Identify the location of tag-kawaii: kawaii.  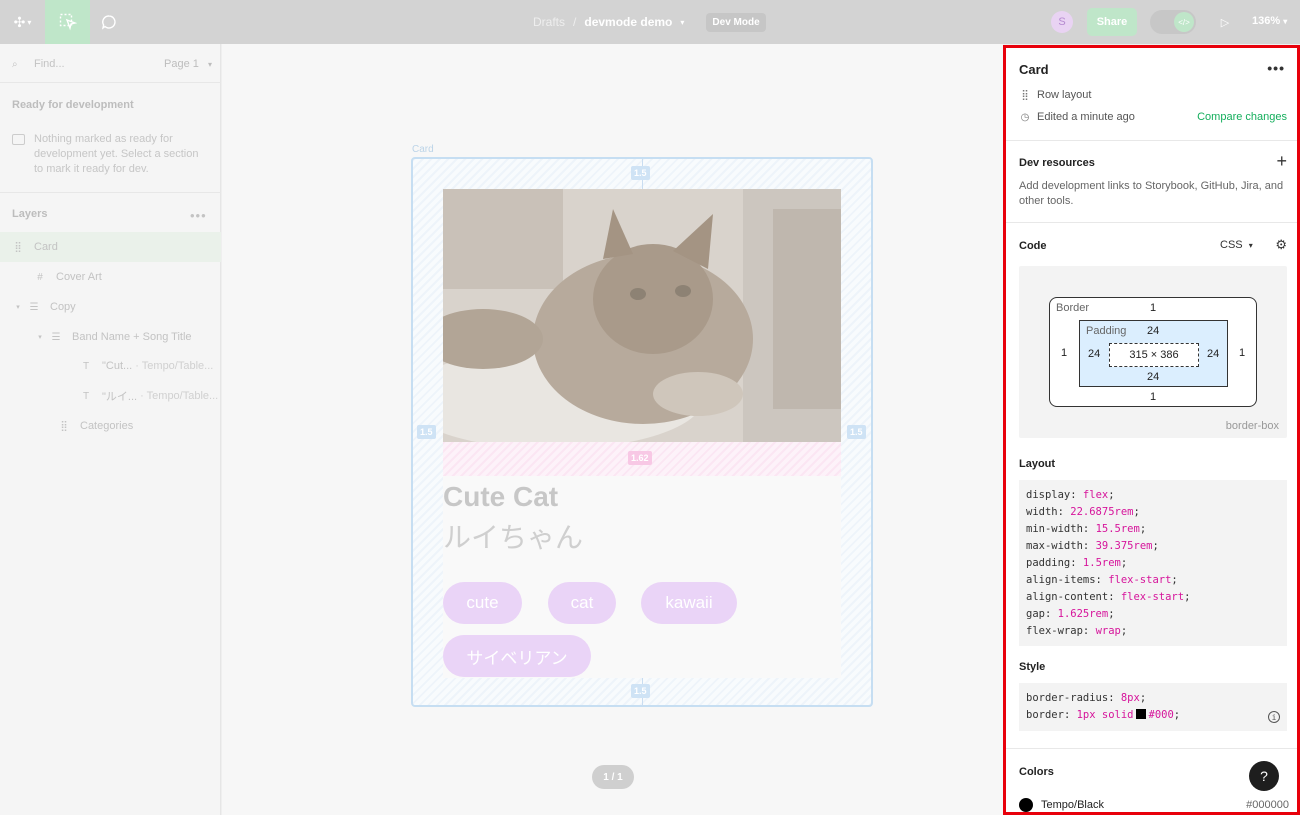
(689, 603).